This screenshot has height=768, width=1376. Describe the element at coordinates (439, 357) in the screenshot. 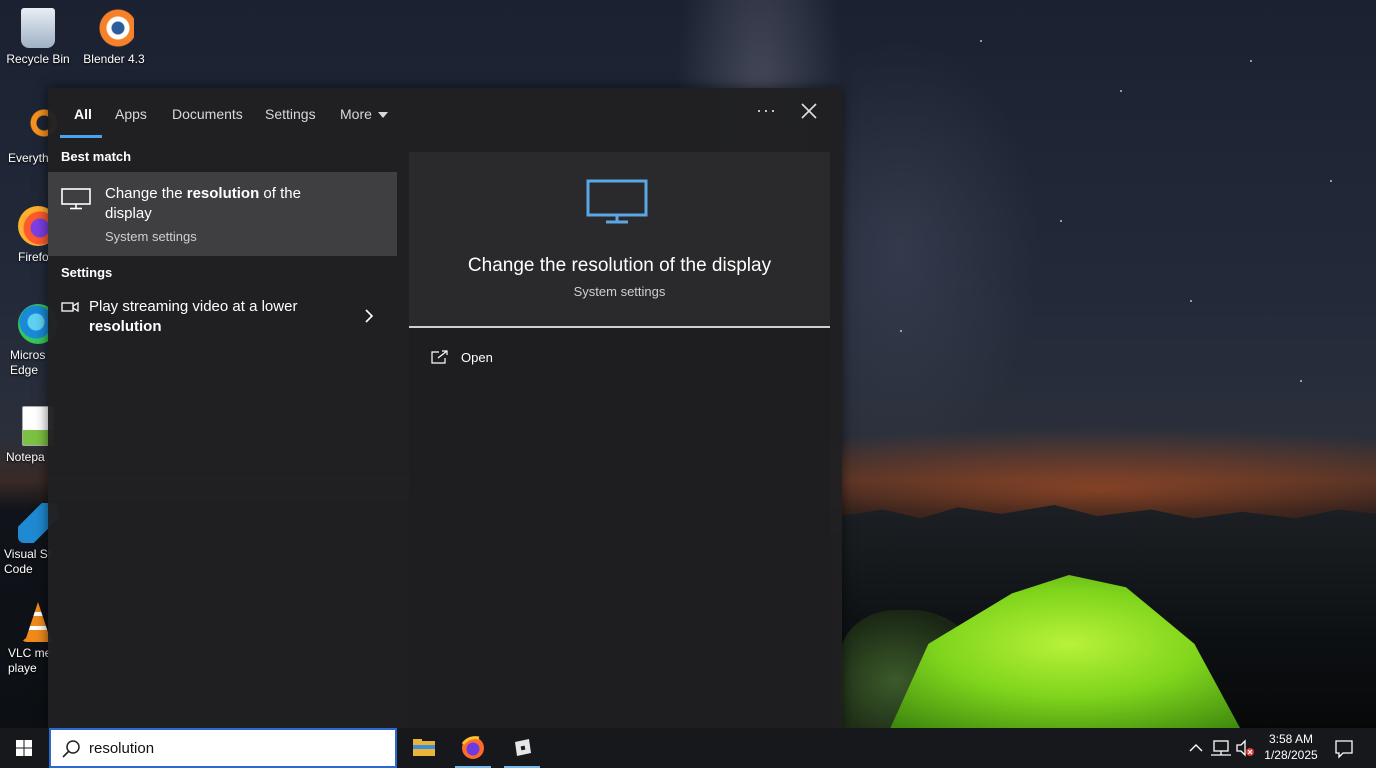

I see `open-icon` at that location.